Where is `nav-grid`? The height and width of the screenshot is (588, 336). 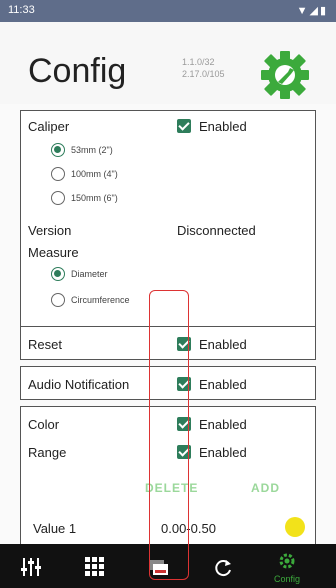 nav-grid is located at coordinates (95, 566).